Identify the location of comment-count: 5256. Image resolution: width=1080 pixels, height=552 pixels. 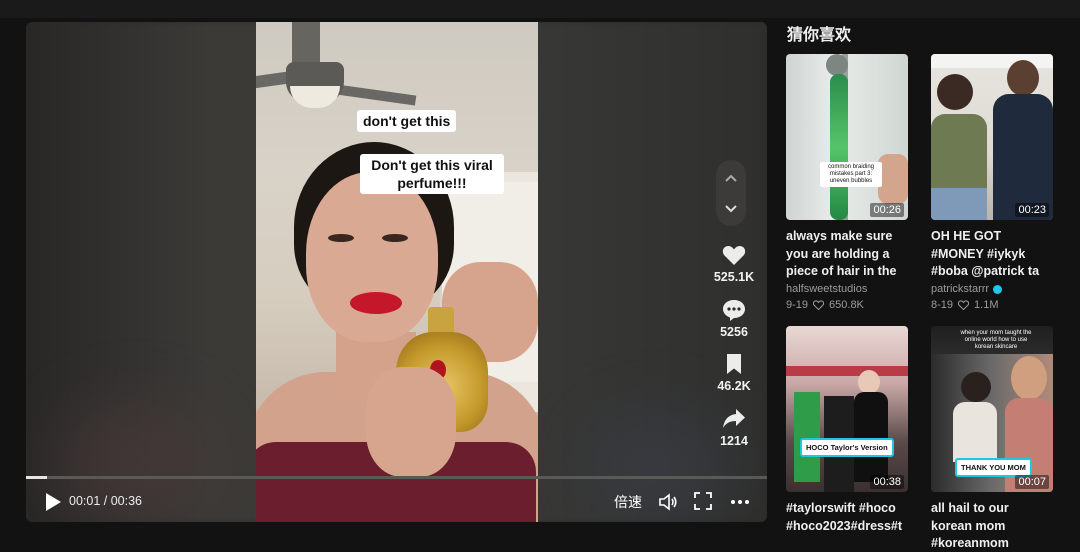
(734, 332).